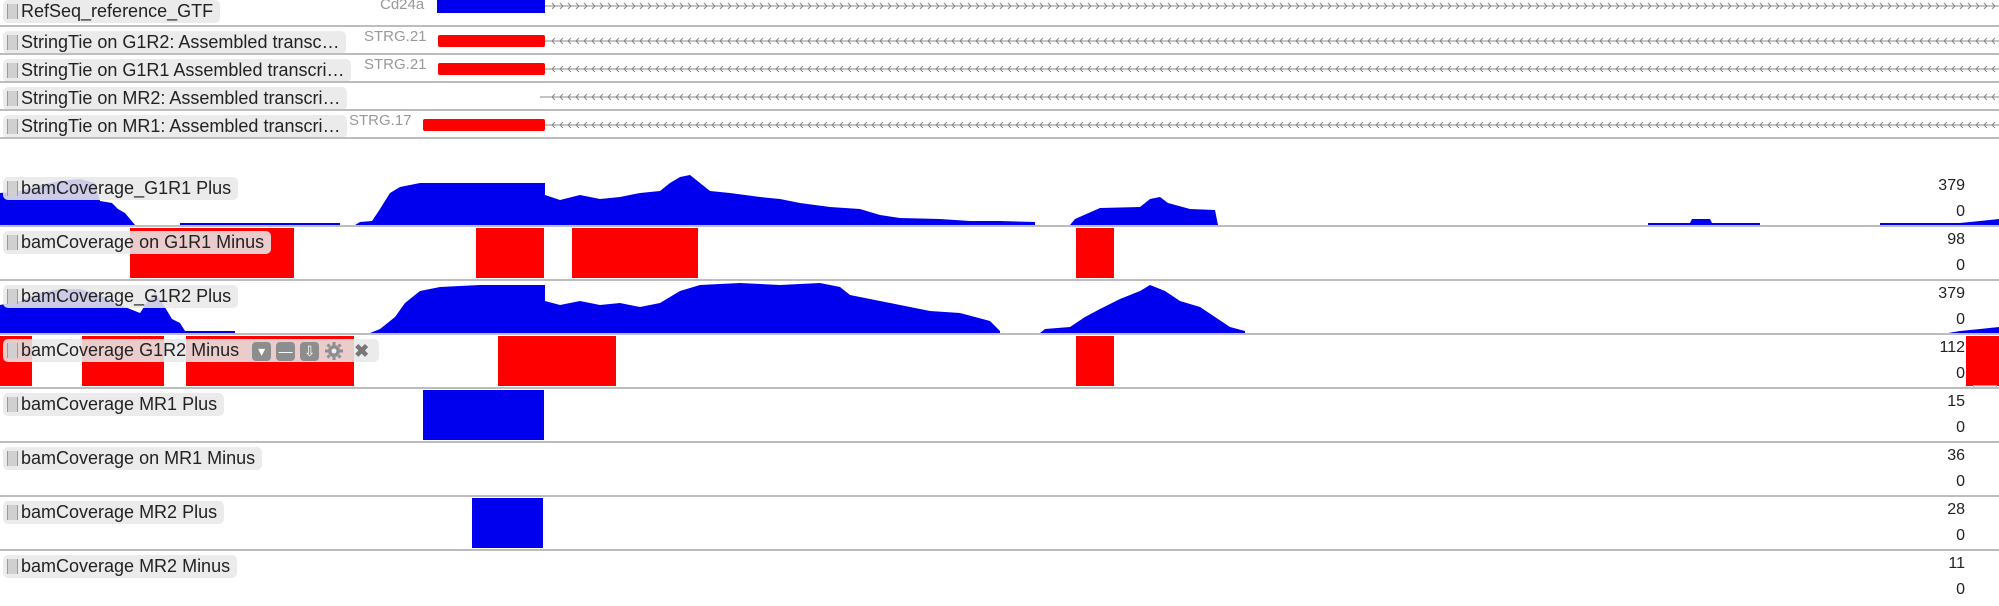 This screenshot has height=606, width=1999. Describe the element at coordinates (1956, 563) in the screenshot. I see `scale-max: 11` at that location.